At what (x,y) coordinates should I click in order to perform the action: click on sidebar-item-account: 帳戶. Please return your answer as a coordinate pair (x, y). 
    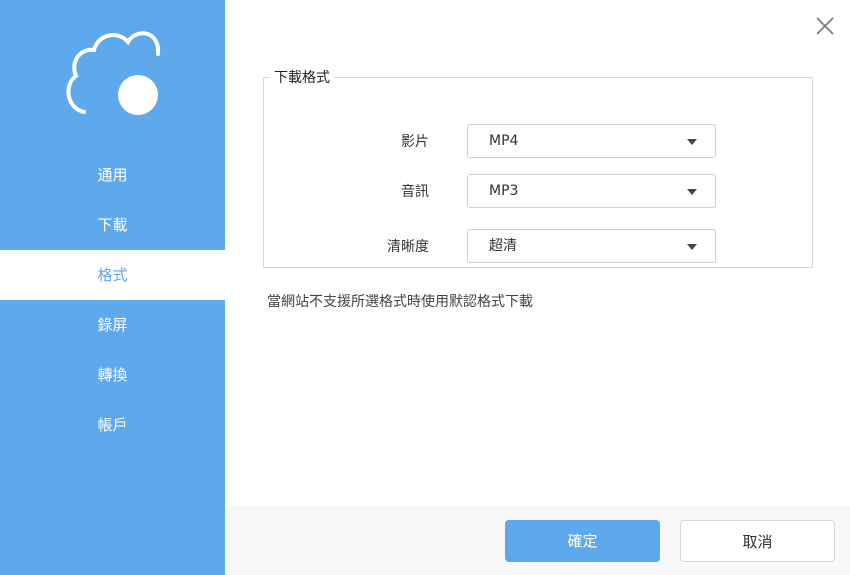
    Looking at the image, I should click on (112, 425).